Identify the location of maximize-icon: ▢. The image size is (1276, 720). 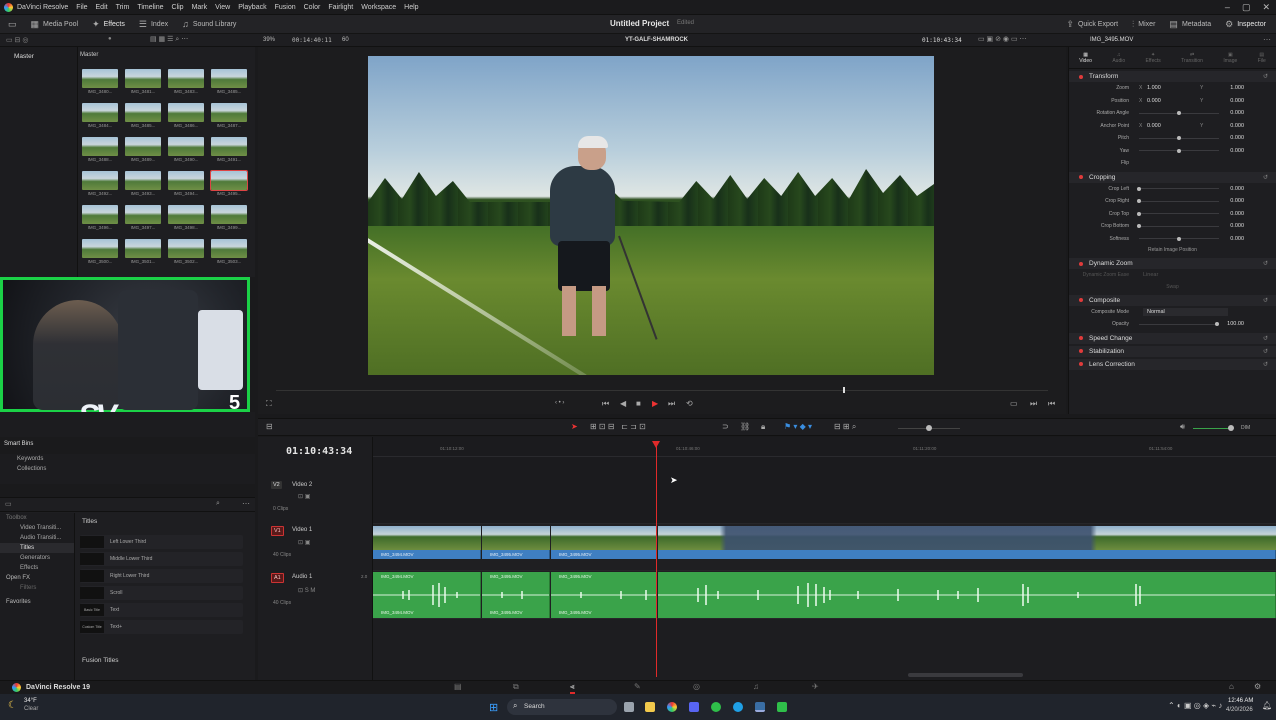
(1246, 7).